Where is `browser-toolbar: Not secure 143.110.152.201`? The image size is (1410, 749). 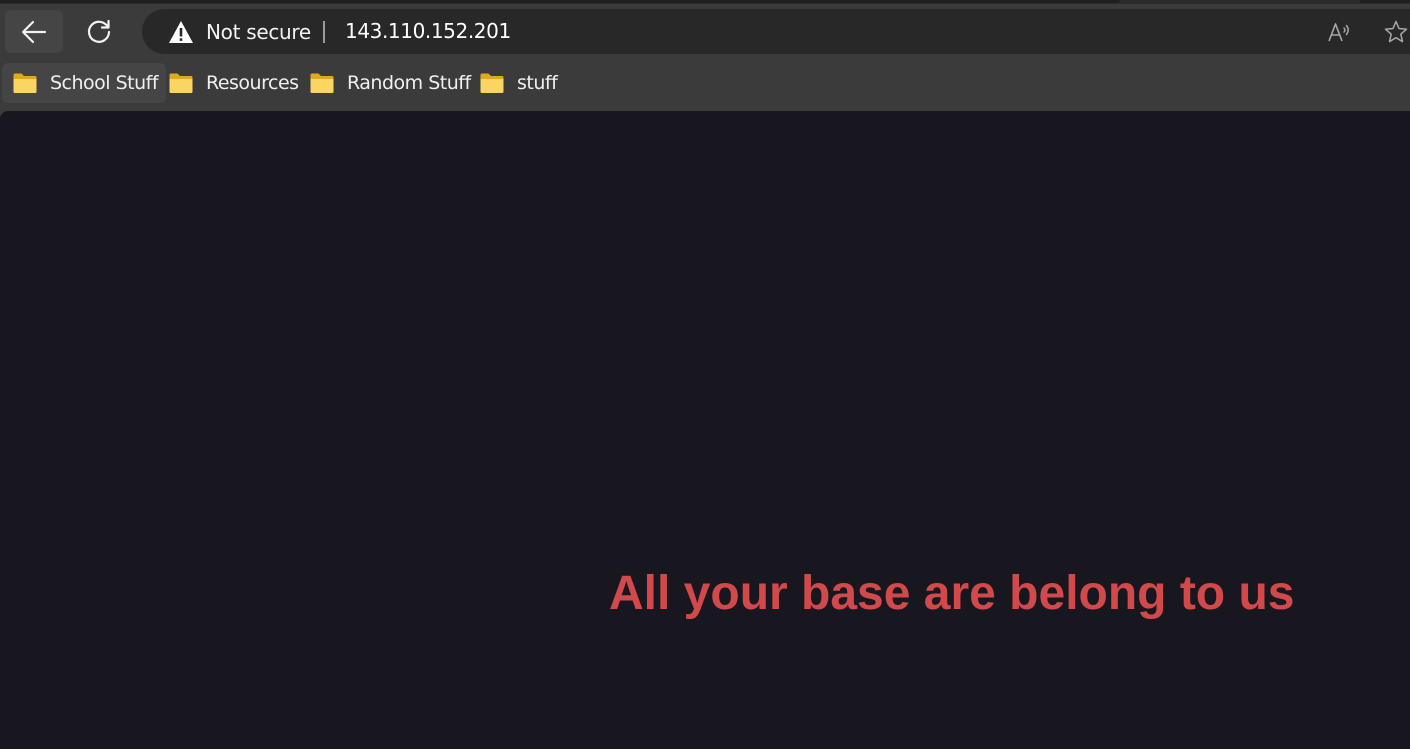
browser-toolbar: Not secure 143.110.152.201 is located at coordinates (705, 32).